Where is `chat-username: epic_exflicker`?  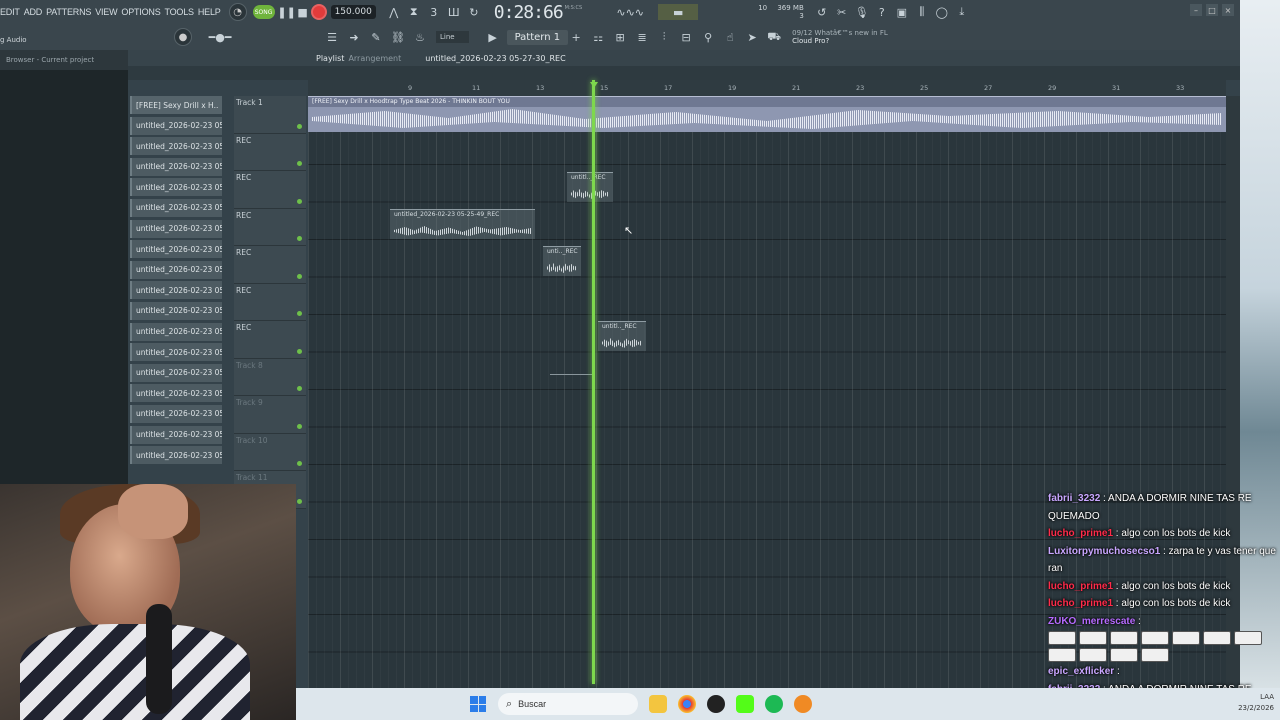 chat-username: epic_exflicker is located at coordinates (1081, 671).